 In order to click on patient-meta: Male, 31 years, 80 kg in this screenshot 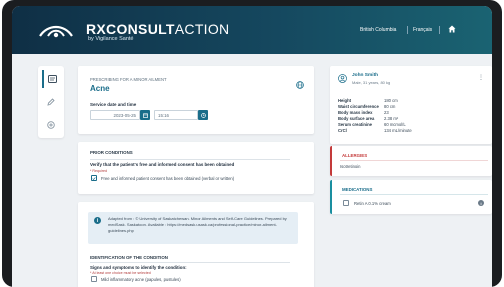, I will do `click(371, 82)`.